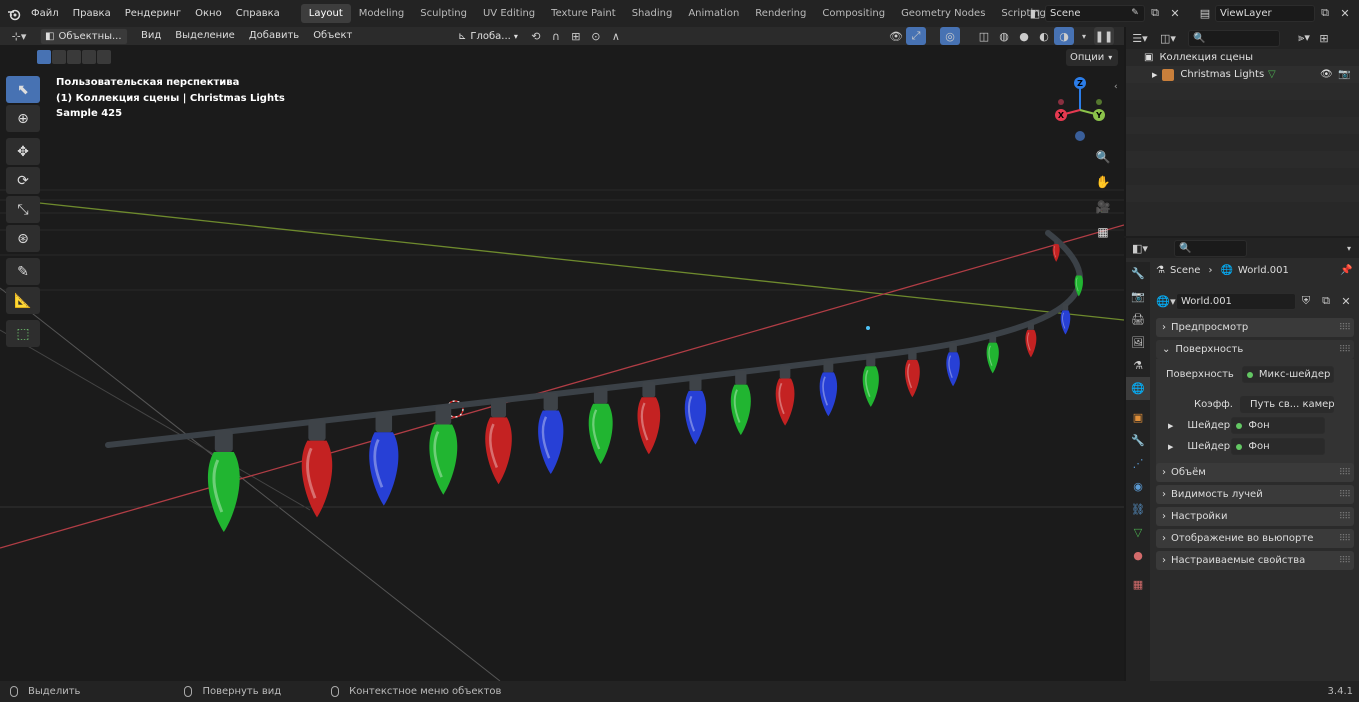 Image resolution: width=1359 pixels, height=702 pixels. What do you see at coordinates (1255, 560) in the screenshot?
I see `panel-custom-properties: › Настраиваемые свойства ⠿⠿` at bounding box center [1255, 560].